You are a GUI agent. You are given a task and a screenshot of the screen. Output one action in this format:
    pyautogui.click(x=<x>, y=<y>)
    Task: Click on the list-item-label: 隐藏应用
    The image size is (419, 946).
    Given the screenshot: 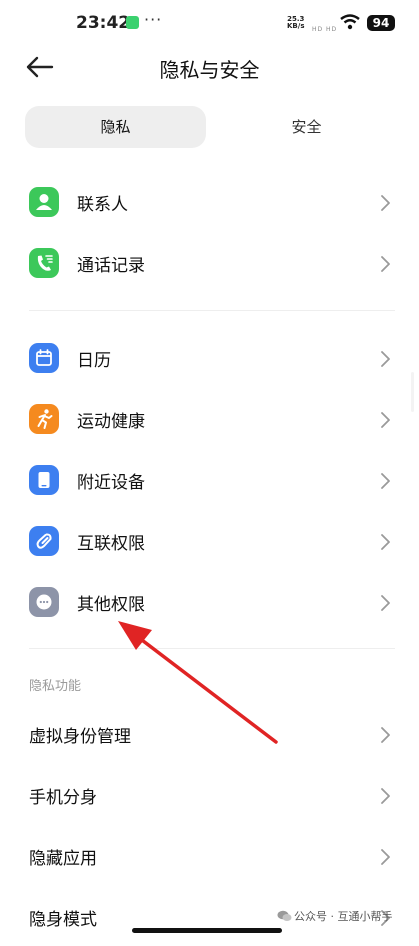 What is the action you would take?
    pyautogui.click(x=63, y=859)
    